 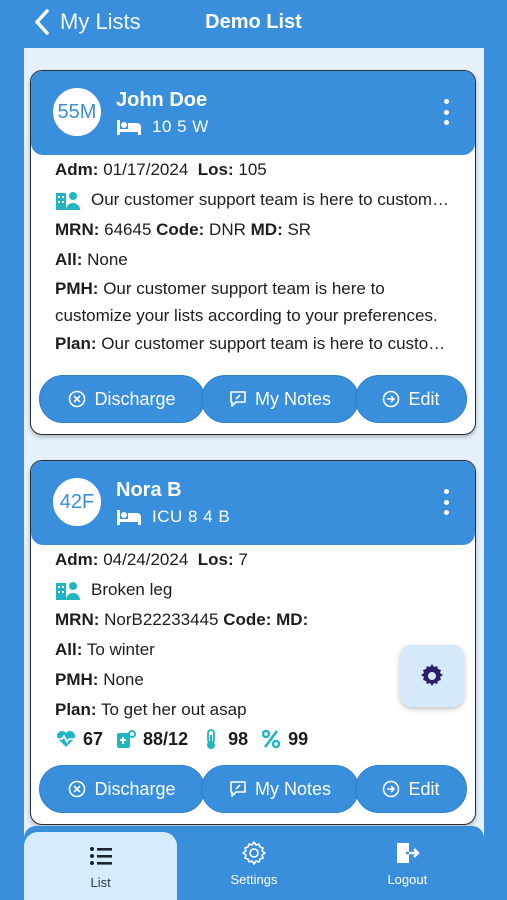 I want to click on allergies-value: None, so click(x=107, y=259).